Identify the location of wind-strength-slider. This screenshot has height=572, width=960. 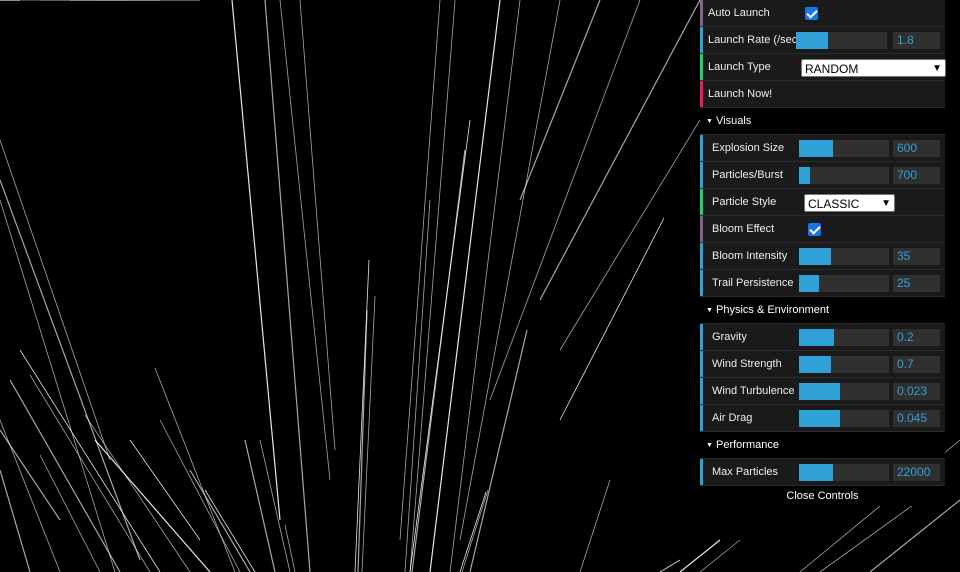
(844, 364).